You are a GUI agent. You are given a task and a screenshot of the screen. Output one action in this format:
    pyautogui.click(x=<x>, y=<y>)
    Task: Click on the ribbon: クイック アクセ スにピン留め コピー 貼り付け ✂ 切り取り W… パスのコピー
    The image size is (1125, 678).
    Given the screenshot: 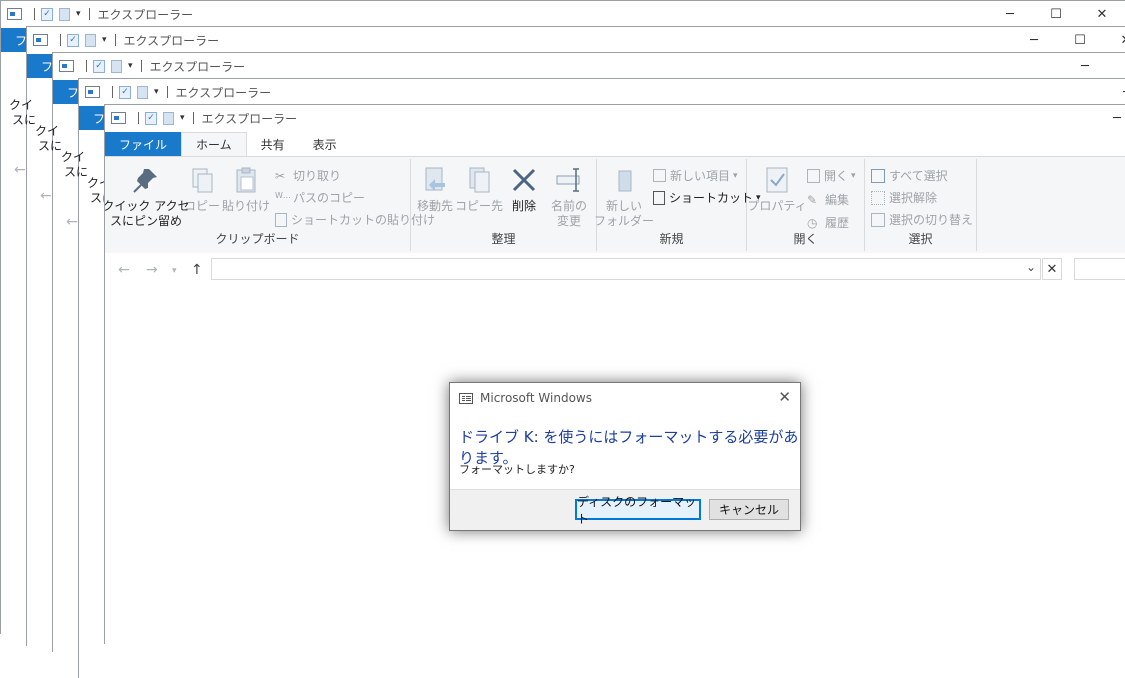 What is the action you would take?
    pyautogui.click(x=615, y=205)
    